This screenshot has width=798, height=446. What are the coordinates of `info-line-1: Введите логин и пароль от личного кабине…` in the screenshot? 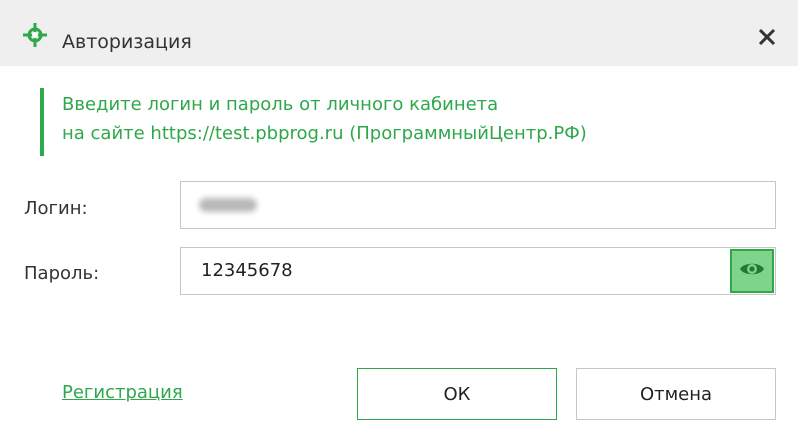 It's located at (280, 104).